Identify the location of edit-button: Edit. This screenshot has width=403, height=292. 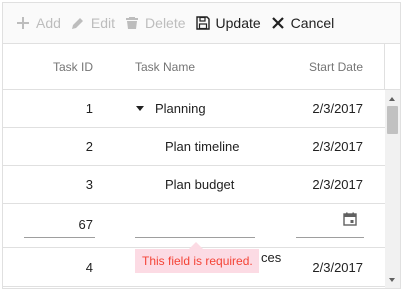
(94, 23).